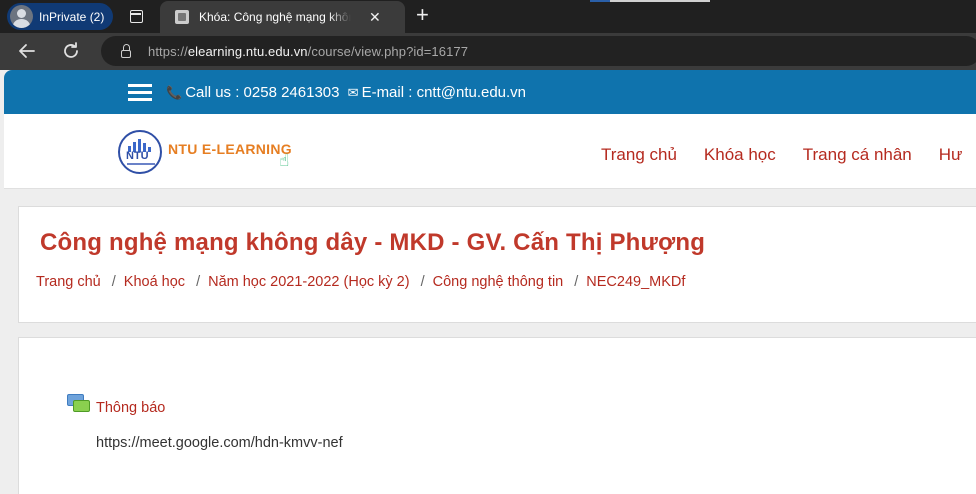  I want to click on reload-icon, so click(71, 51).